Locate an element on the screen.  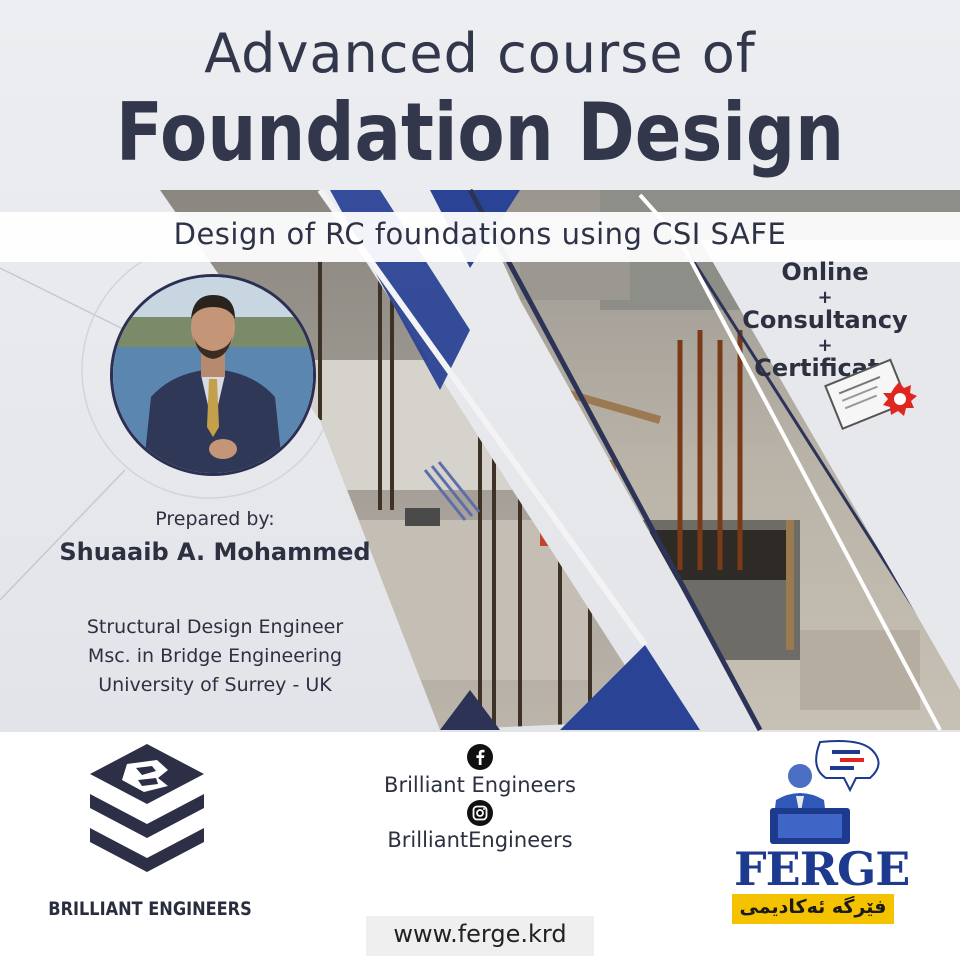
website-link: www.ferge.krd is located at coordinates (480, 934).